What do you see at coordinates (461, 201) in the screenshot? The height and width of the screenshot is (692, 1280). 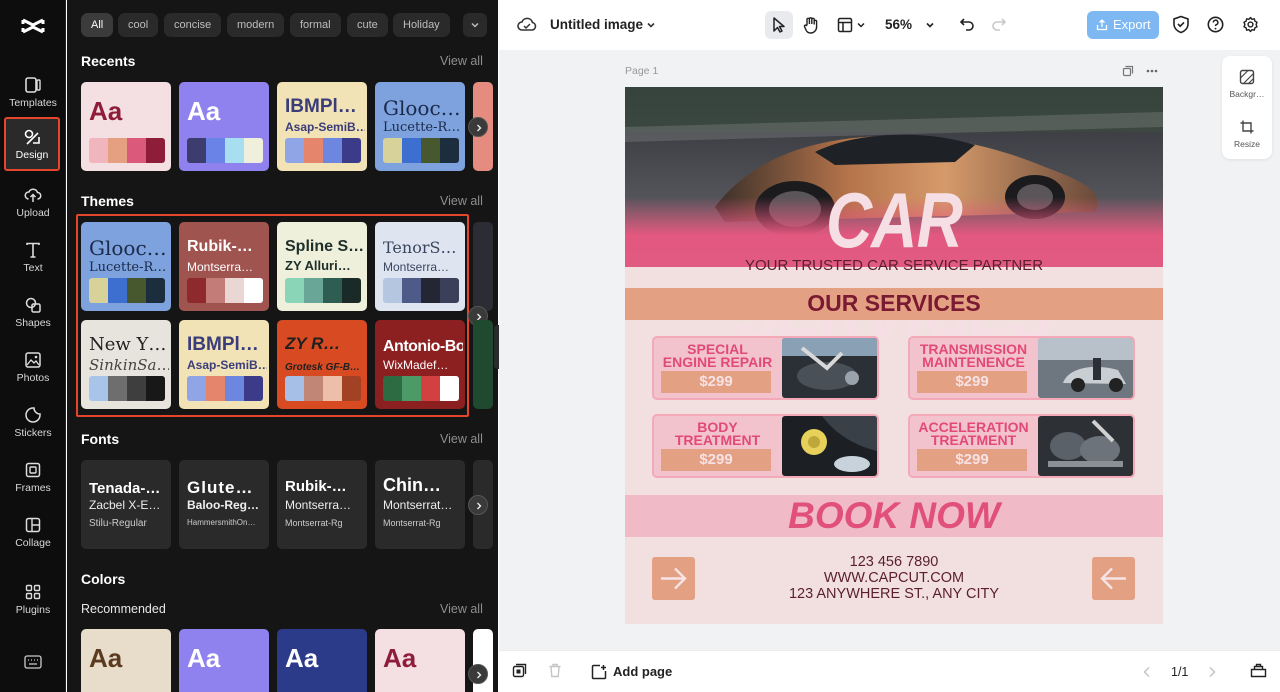 I see `themes-view-all: View all` at bounding box center [461, 201].